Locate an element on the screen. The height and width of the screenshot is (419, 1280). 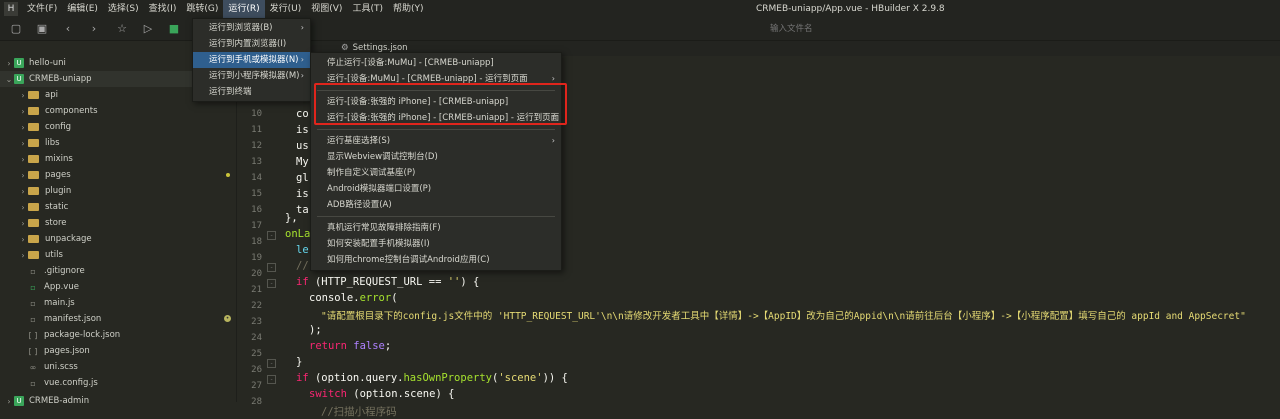
tree-folder-components: › components is located at coordinates (118, 111).